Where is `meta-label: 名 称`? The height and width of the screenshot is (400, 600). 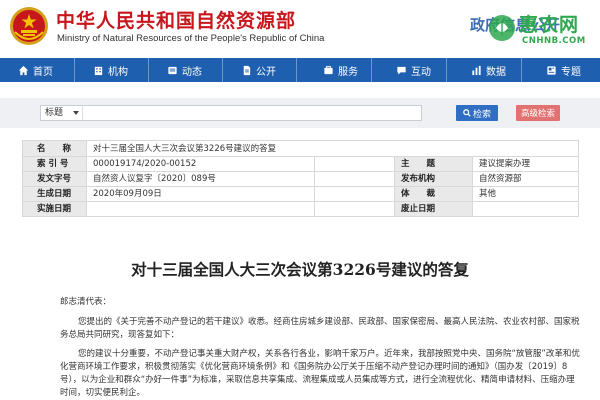
meta-label: 名 称 is located at coordinates (54, 148).